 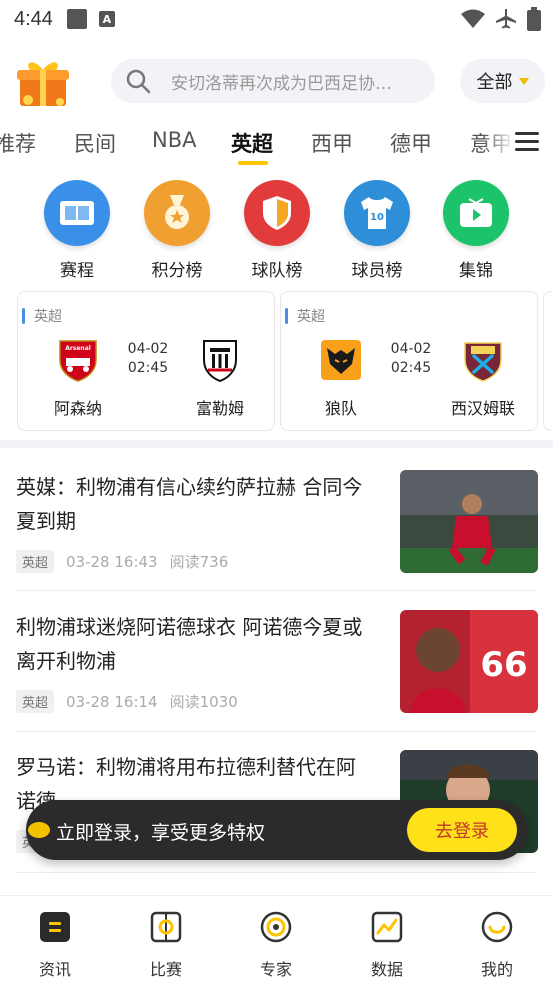 What do you see at coordinates (476, 230) in the screenshot?
I see `quick-entry-highlights: 集锦` at bounding box center [476, 230].